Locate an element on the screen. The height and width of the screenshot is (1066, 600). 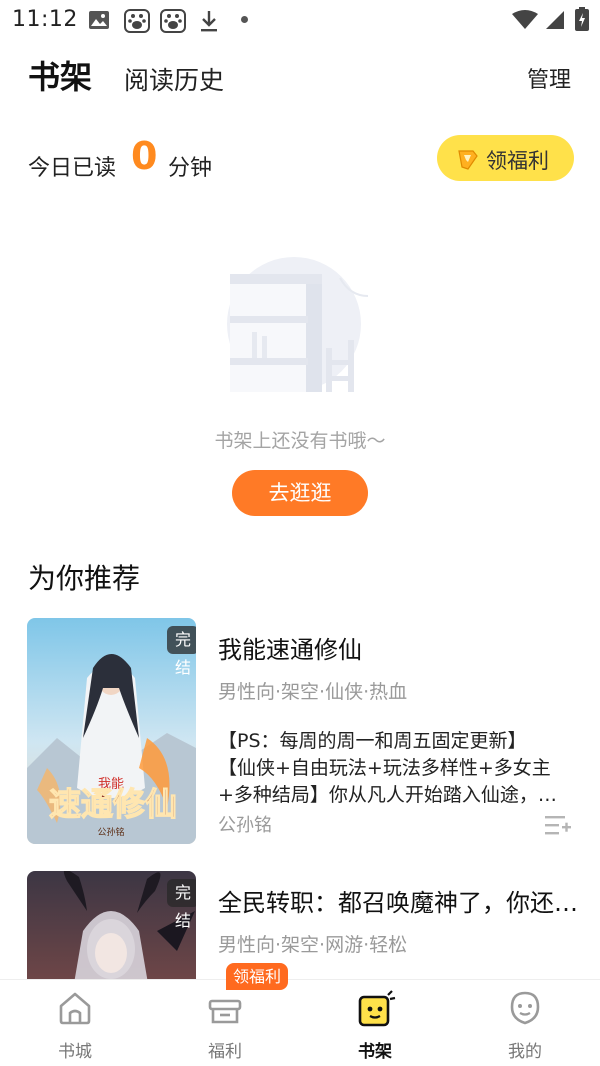
profile-icon is located at coordinates (525, 1010).